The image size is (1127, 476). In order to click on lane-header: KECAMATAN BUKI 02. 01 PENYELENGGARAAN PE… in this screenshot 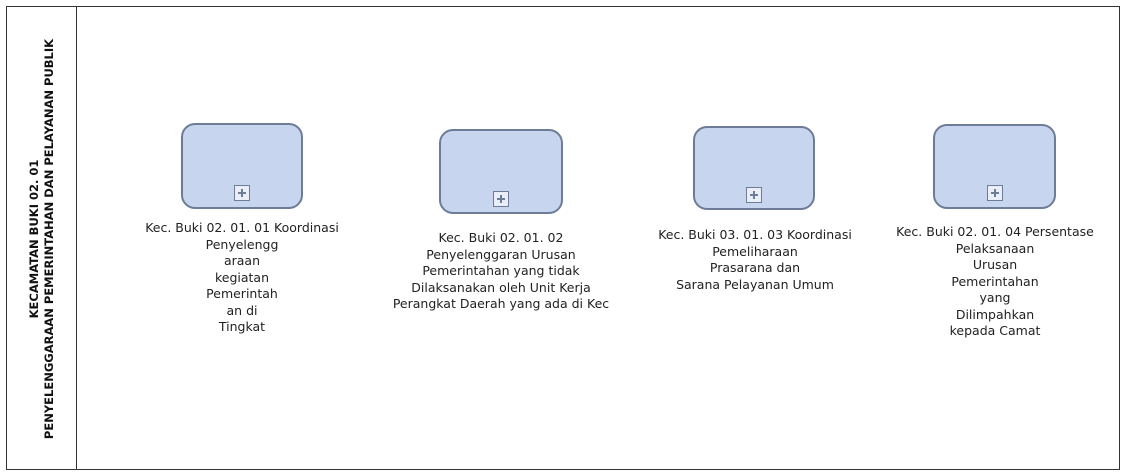, I will do `click(42, 238)`.